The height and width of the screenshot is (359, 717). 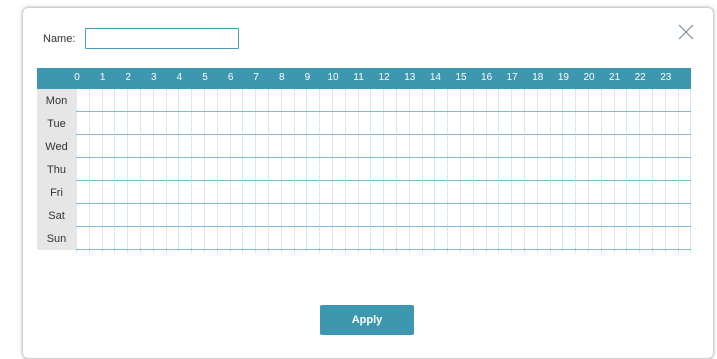 I want to click on hour-label: 16, so click(x=487, y=77).